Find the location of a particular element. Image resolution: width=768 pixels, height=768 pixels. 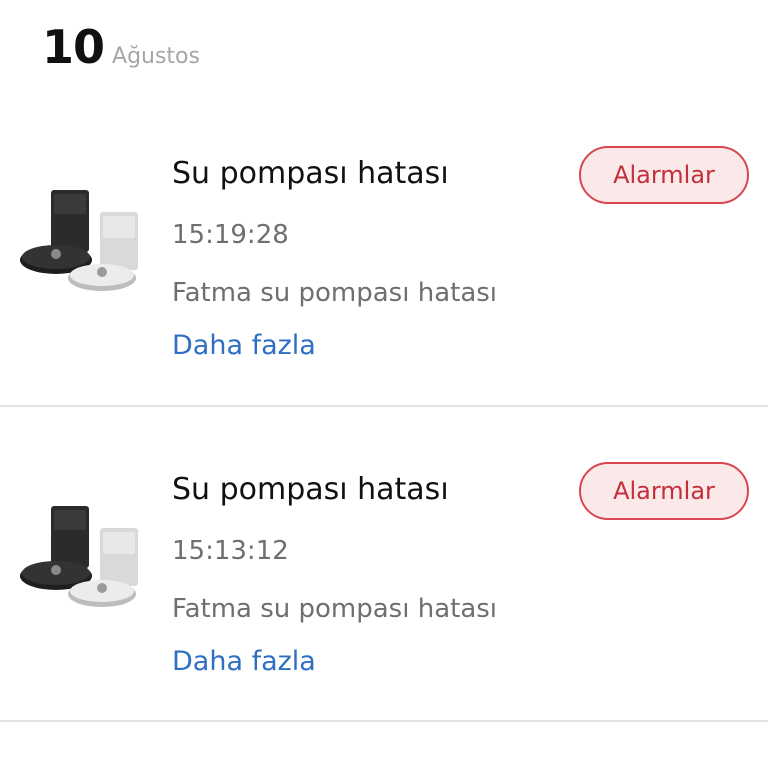

date-header: 10 Ağustos is located at coordinates (121, 47).